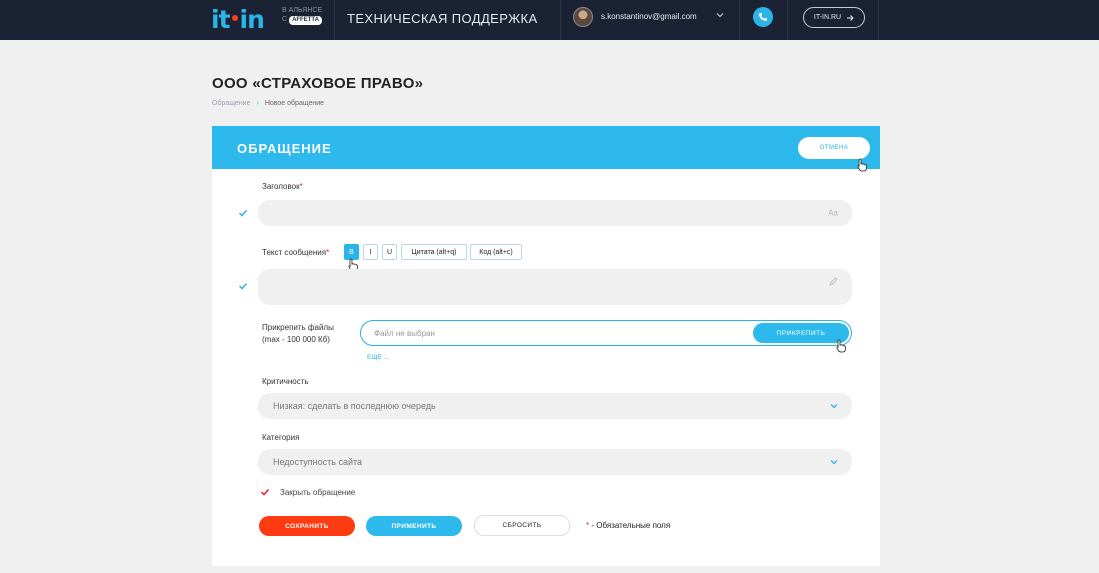 Image resolution: width=1099 pixels, height=573 pixels. Describe the element at coordinates (434, 252) in the screenshot. I see `quote-button: Цитата (alt+q)` at that location.